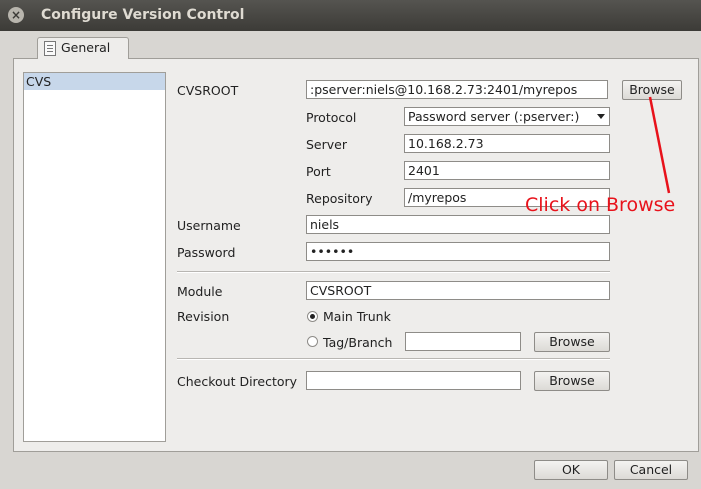 The image size is (701, 489). I want to click on annotation-arrow, so click(659, 145).